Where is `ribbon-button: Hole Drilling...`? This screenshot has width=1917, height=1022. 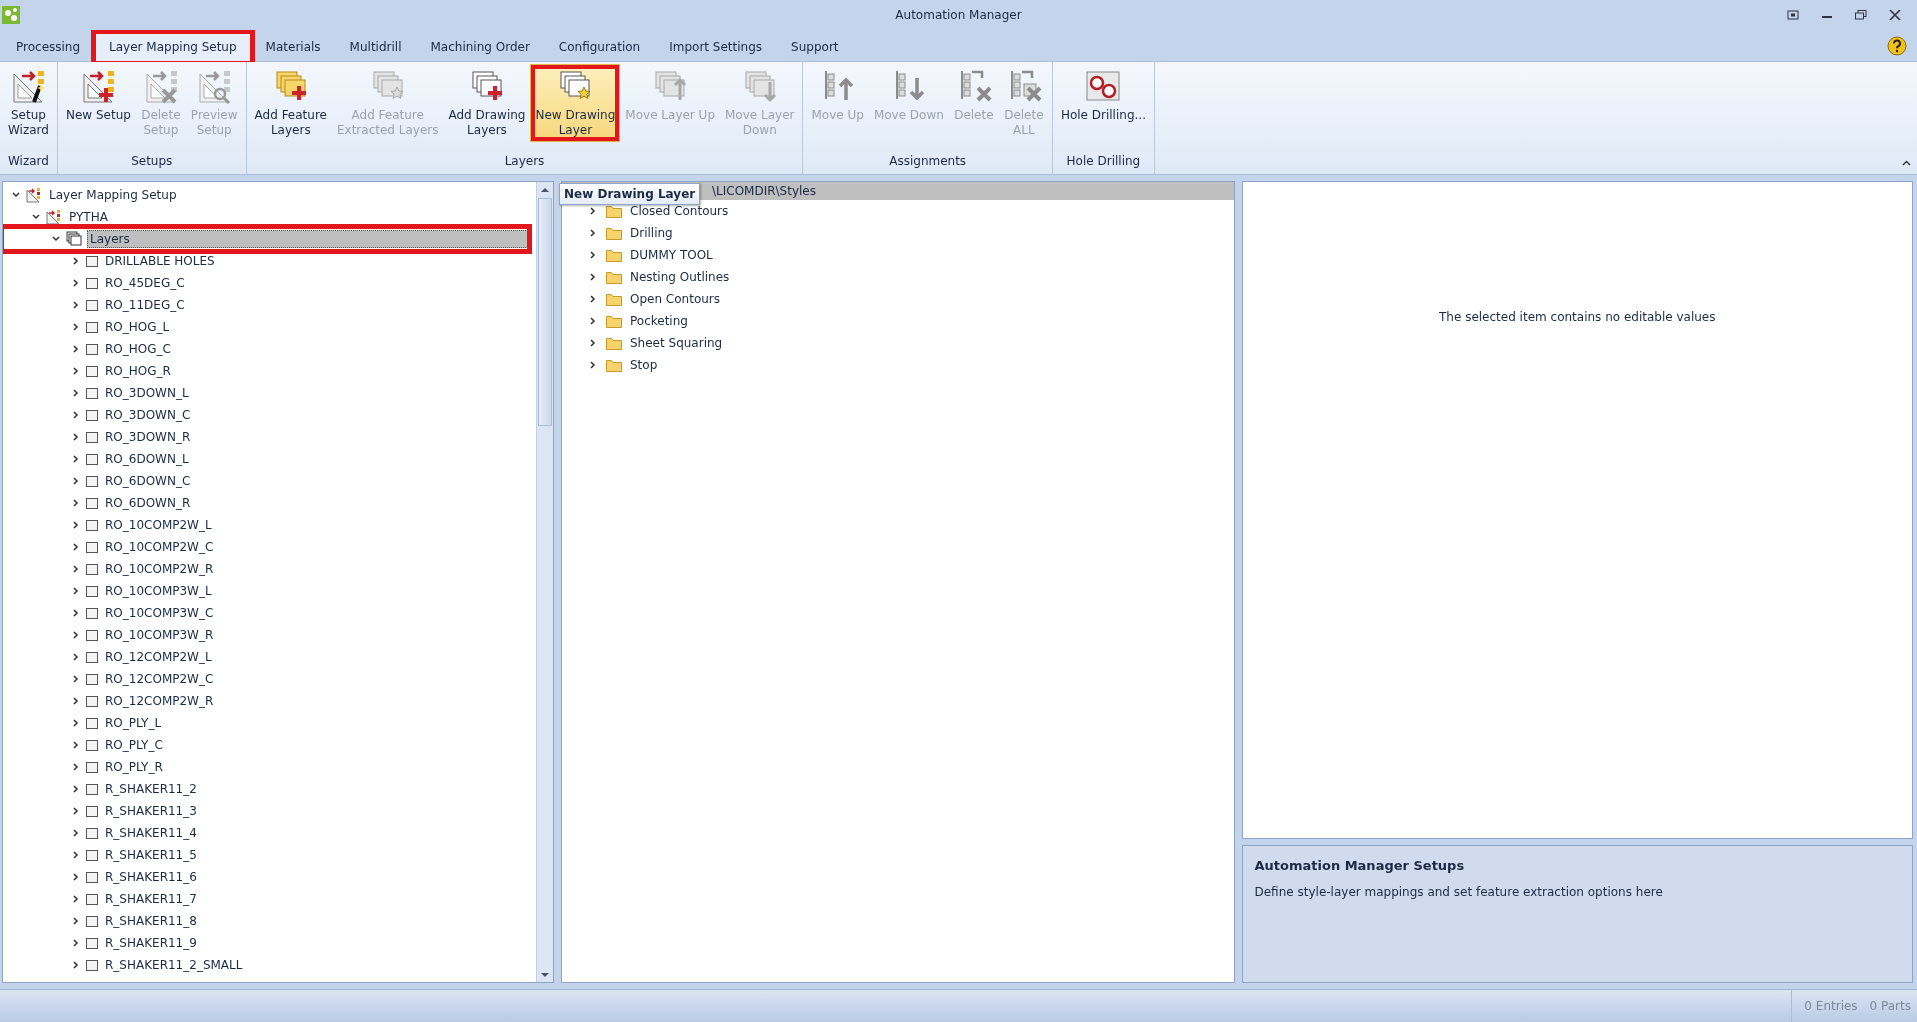
ribbon-button: Hole Drilling... is located at coordinates (1103, 103).